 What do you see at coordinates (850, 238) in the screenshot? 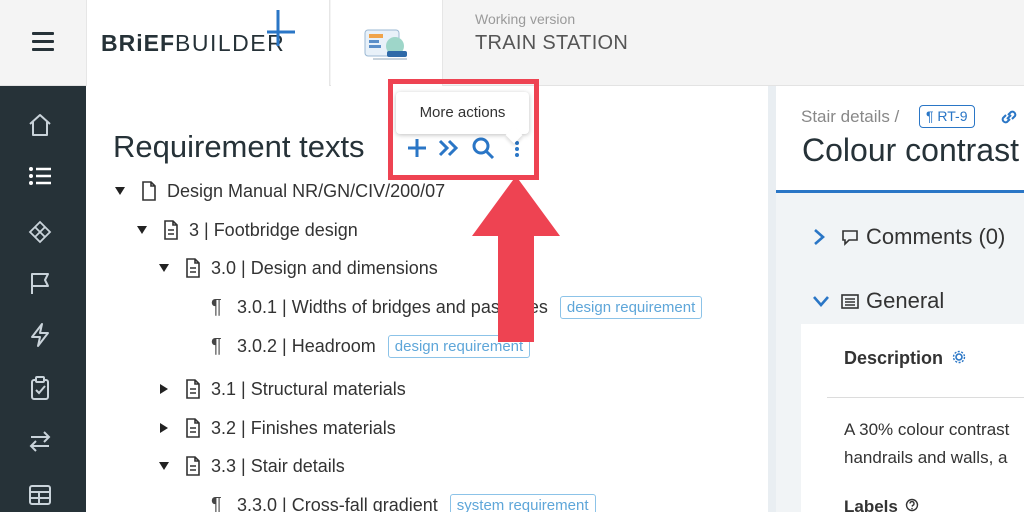
I see `comment-icon` at bounding box center [850, 238].